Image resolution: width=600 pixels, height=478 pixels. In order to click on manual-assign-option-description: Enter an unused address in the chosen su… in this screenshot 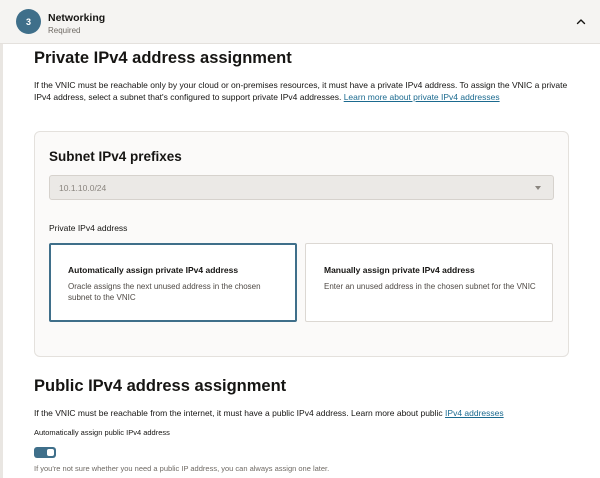, I will do `click(430, 286)`.